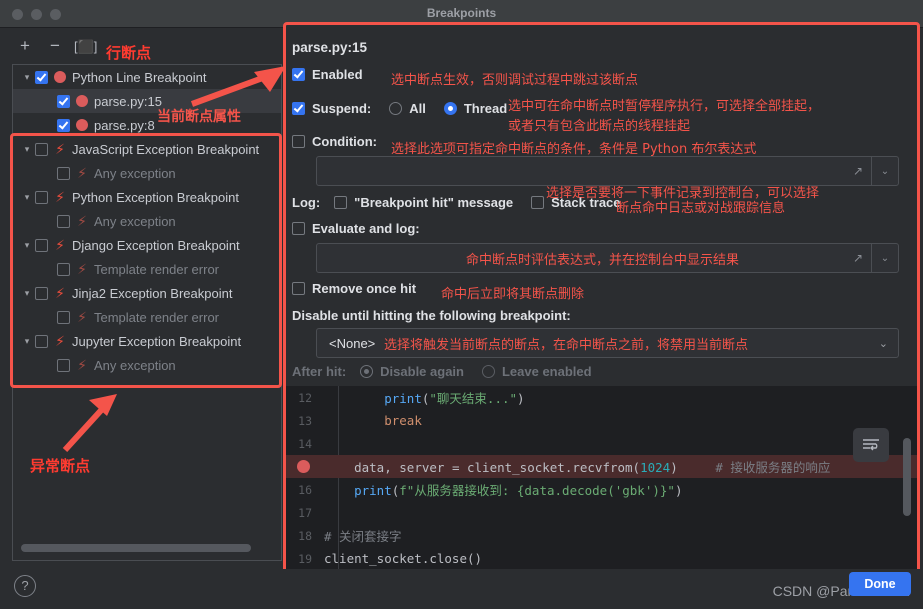 This screenshot has width=923, height=609. I want to click on evaluate-history-chevron-down-icon: ⌄, so click(885, 258).